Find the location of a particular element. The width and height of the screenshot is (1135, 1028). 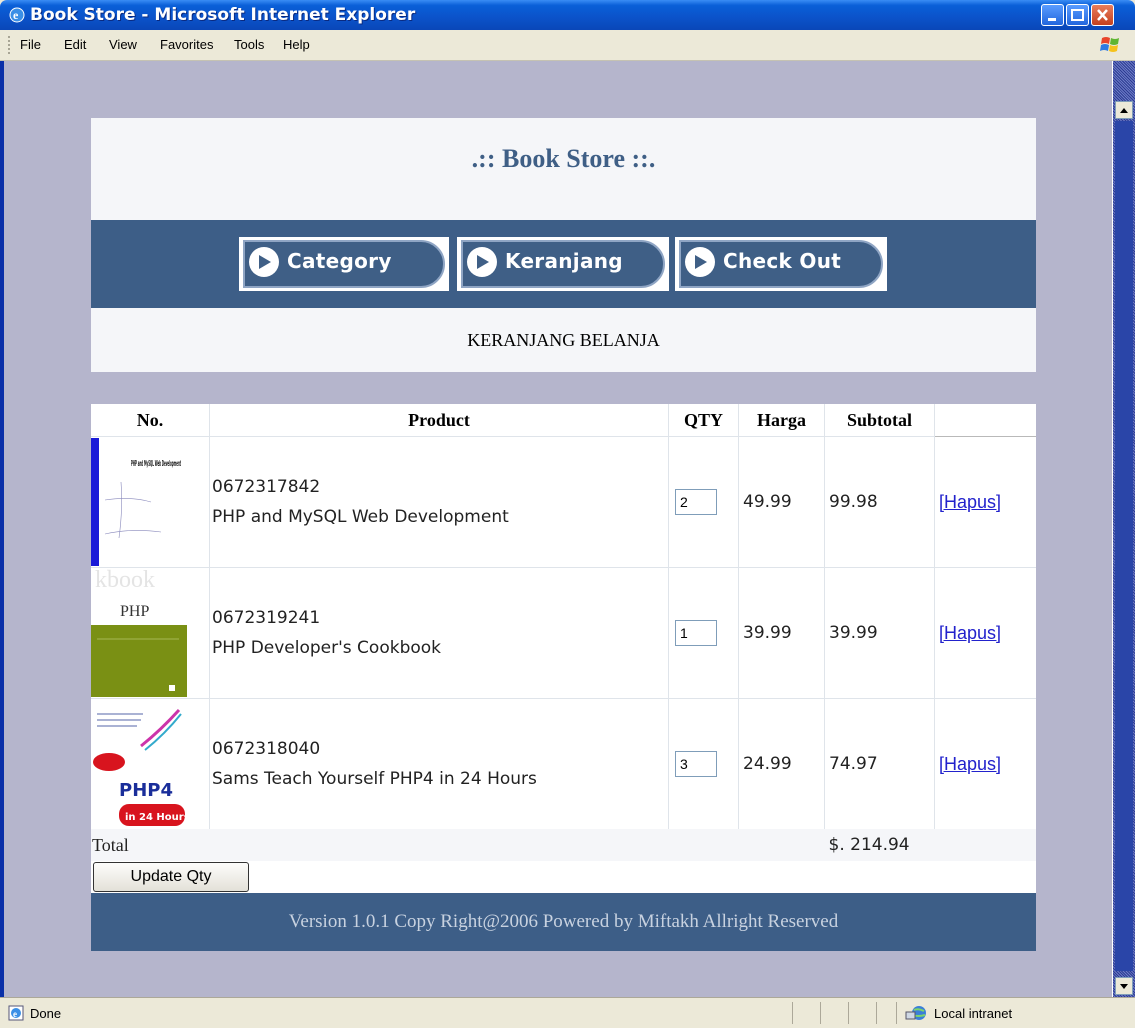

book-cover-image: PHP4 in 24 Hours is located at coordinates (149, 764).